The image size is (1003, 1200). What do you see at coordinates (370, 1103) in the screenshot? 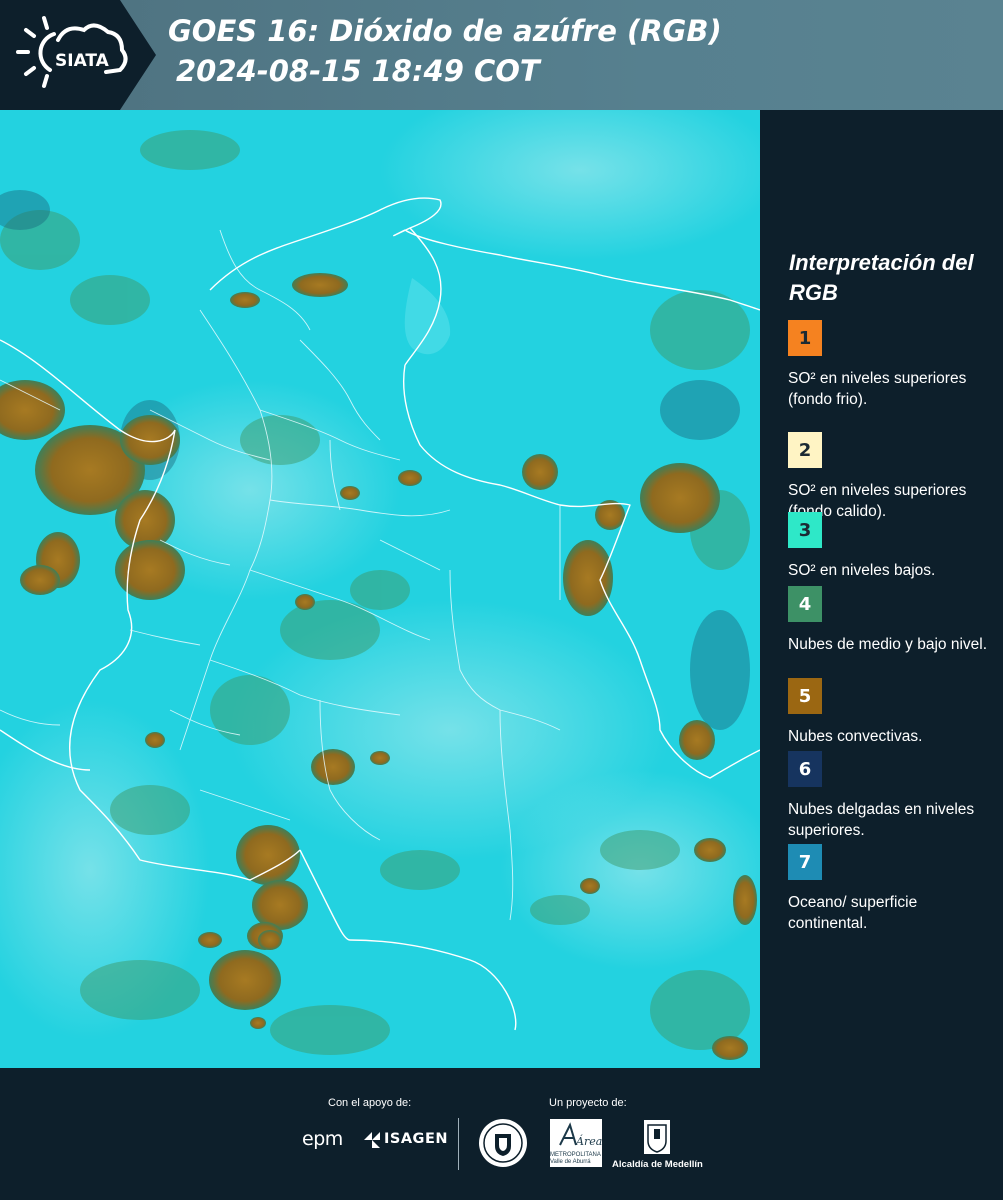
I see `support-label: Con el apoyo de:` at bounding box center [370, 1103].